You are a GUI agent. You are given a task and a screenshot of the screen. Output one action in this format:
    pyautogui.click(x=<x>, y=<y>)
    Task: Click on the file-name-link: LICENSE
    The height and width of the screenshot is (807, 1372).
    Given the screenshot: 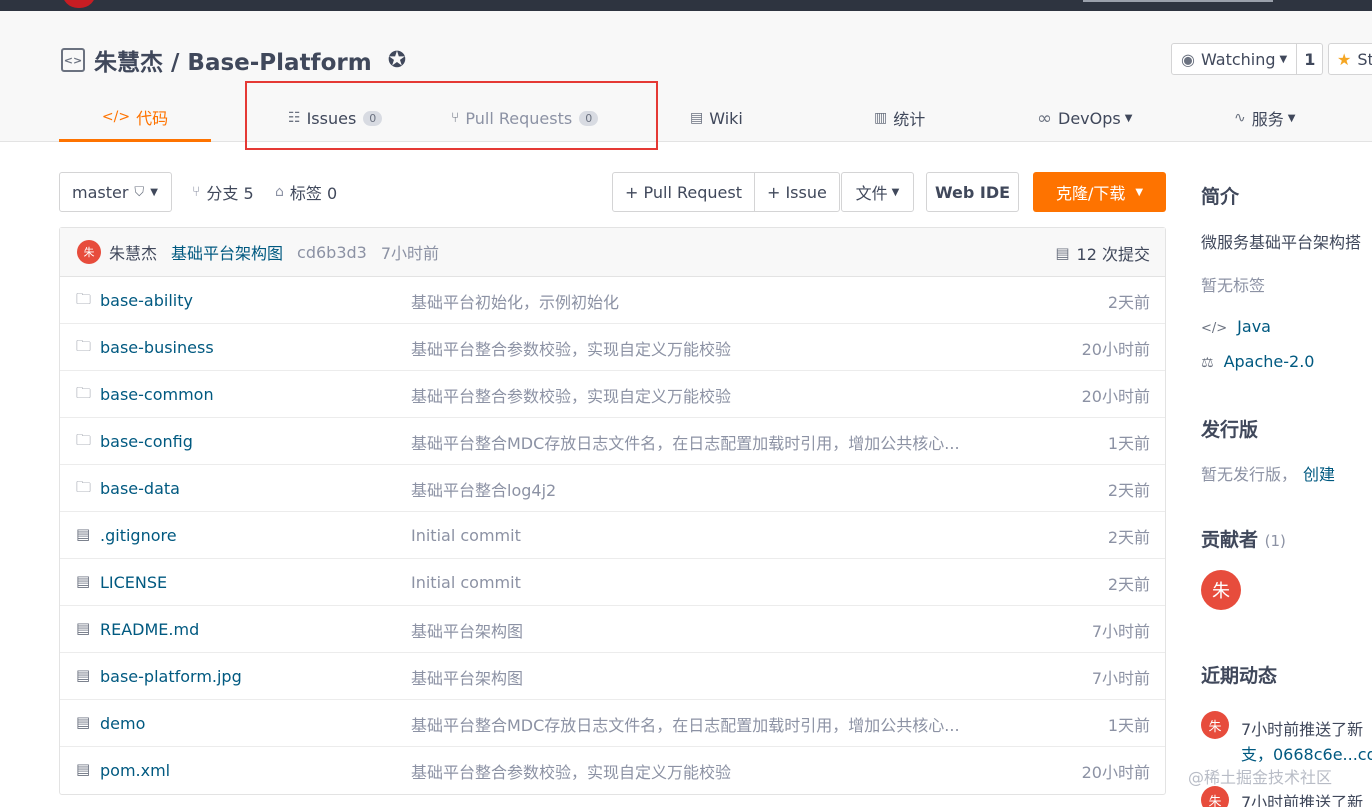 What is the action you would take?
    pyautogui.click(x=133, y=582)
    